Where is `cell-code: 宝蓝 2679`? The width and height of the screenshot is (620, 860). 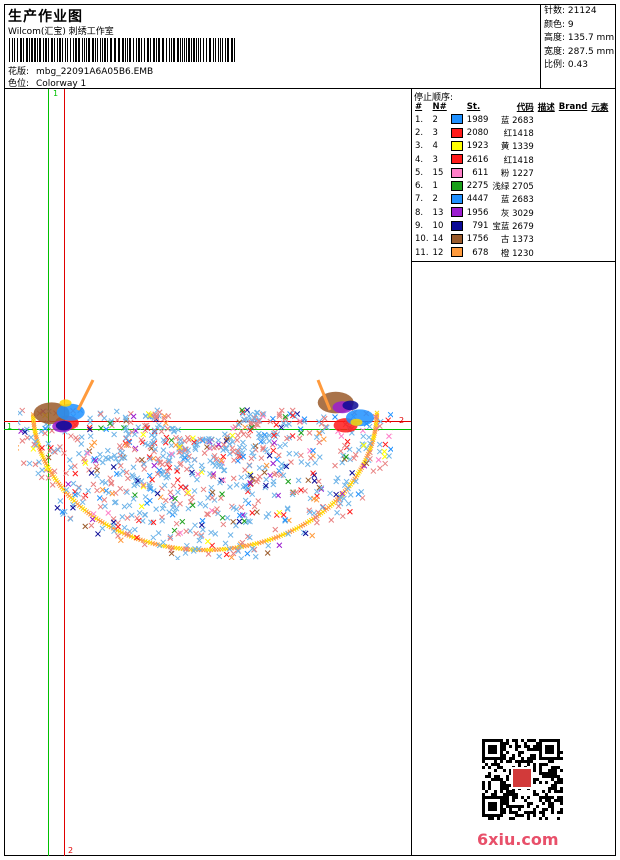 cell-code: 宝蓝 2679 is located at coordinates (513, 227).